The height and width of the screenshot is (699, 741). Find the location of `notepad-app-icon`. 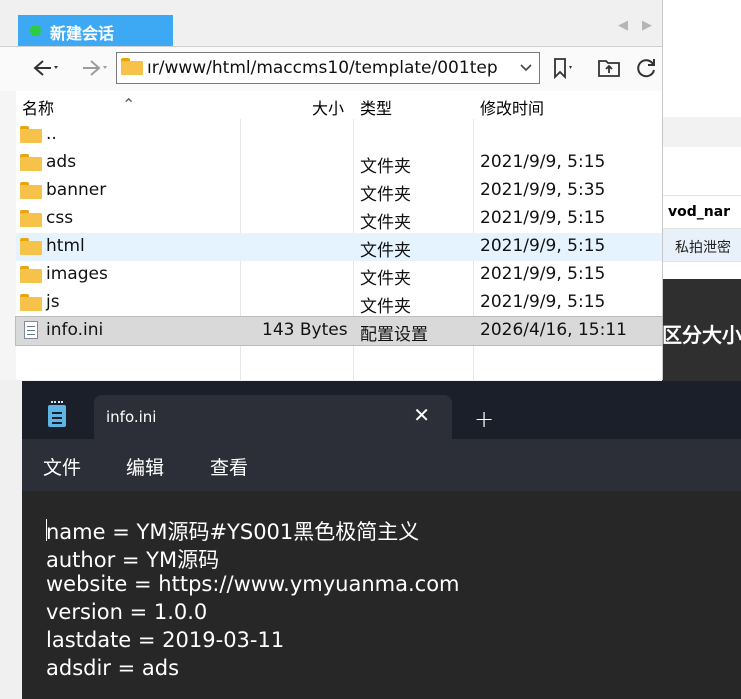

notepad-app-icon is located at coordinates (57, 414).